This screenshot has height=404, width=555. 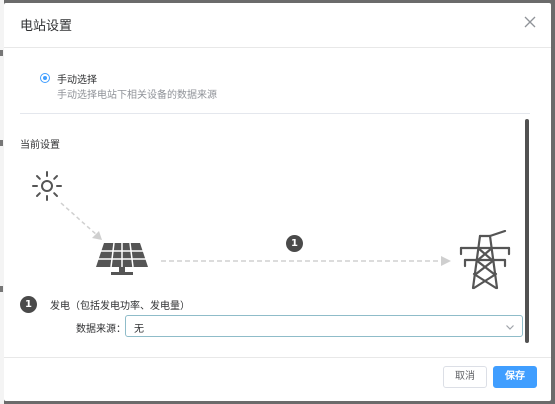 What do you see at coordinates (324, 326) in the screenshot?
I see `data-source-select: 无` at bounding box center [324, 326].